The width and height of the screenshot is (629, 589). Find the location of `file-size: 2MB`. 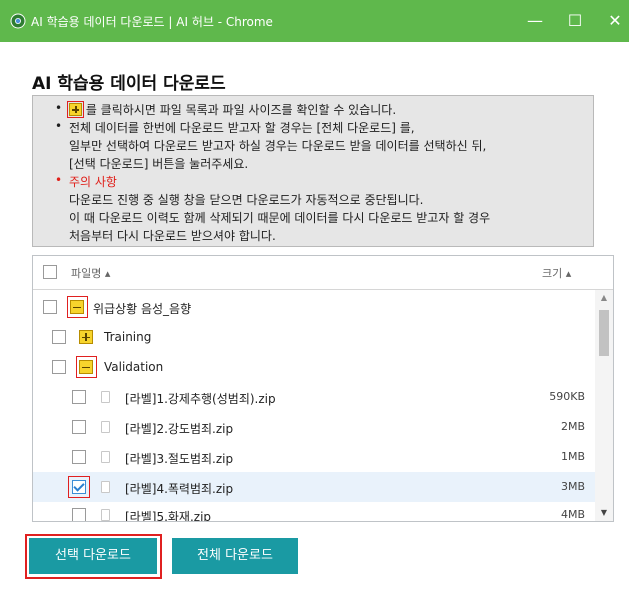

file-size: 2MB is located at coordinates (572, 426).